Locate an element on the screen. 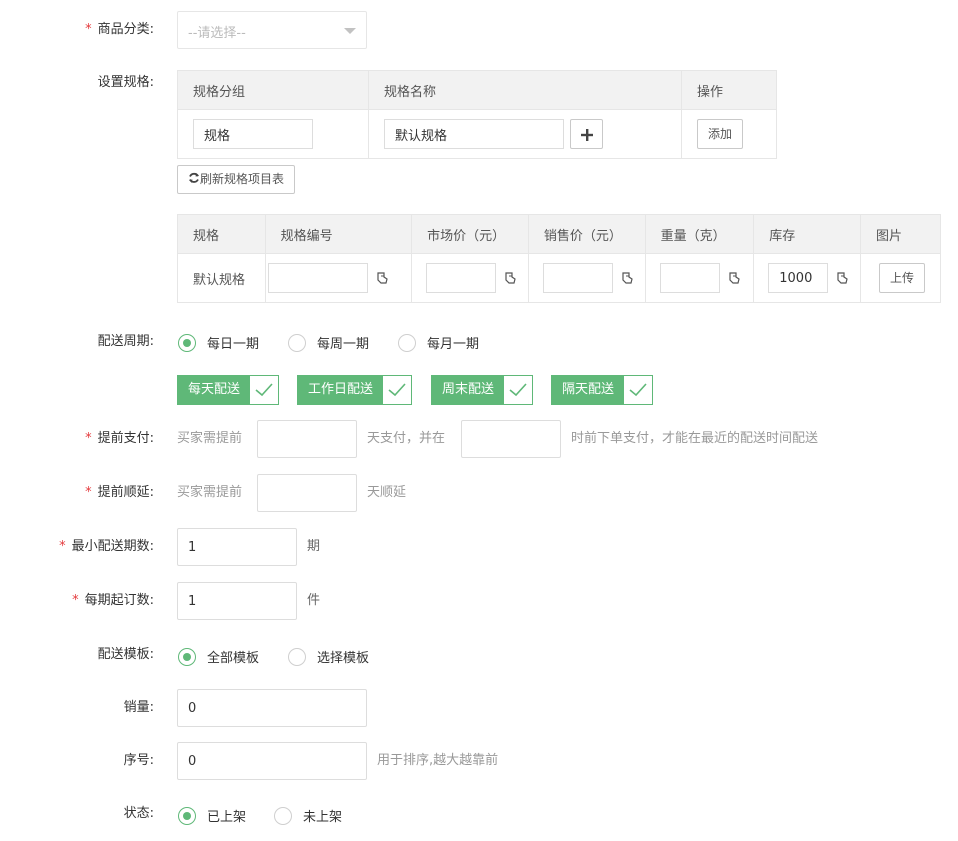  delay-days-input is located at coordinates (307, 493).